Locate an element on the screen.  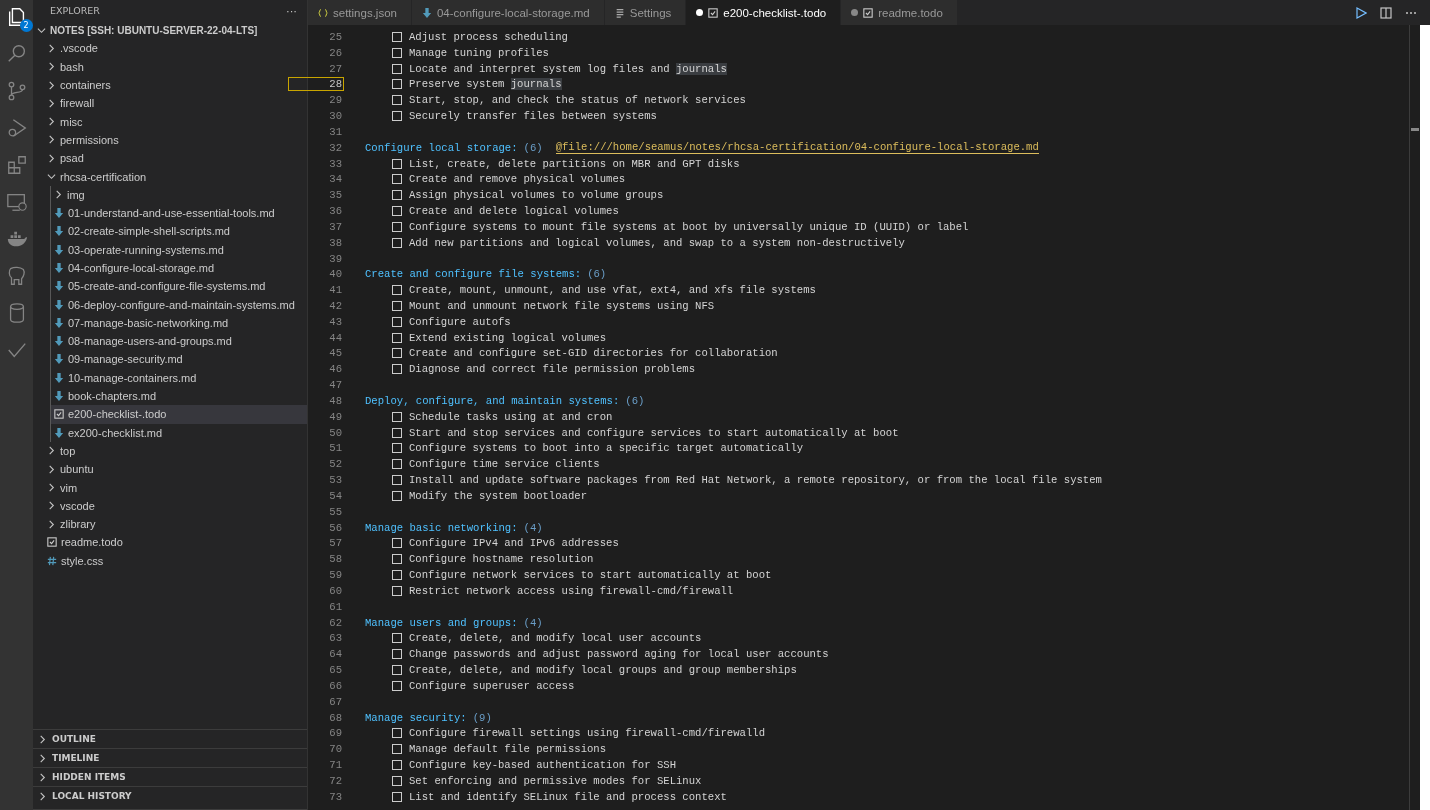
section-heading: Deploy, configure, and maintain systems: is located at coordinates (492, 400).